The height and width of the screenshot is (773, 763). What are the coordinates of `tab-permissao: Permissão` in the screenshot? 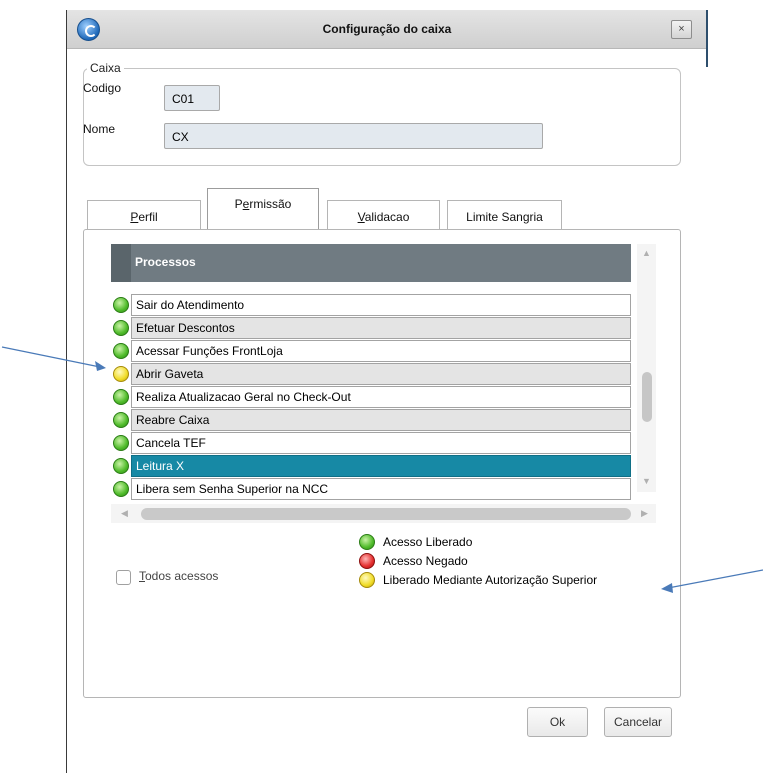 It's located at (263, 209).